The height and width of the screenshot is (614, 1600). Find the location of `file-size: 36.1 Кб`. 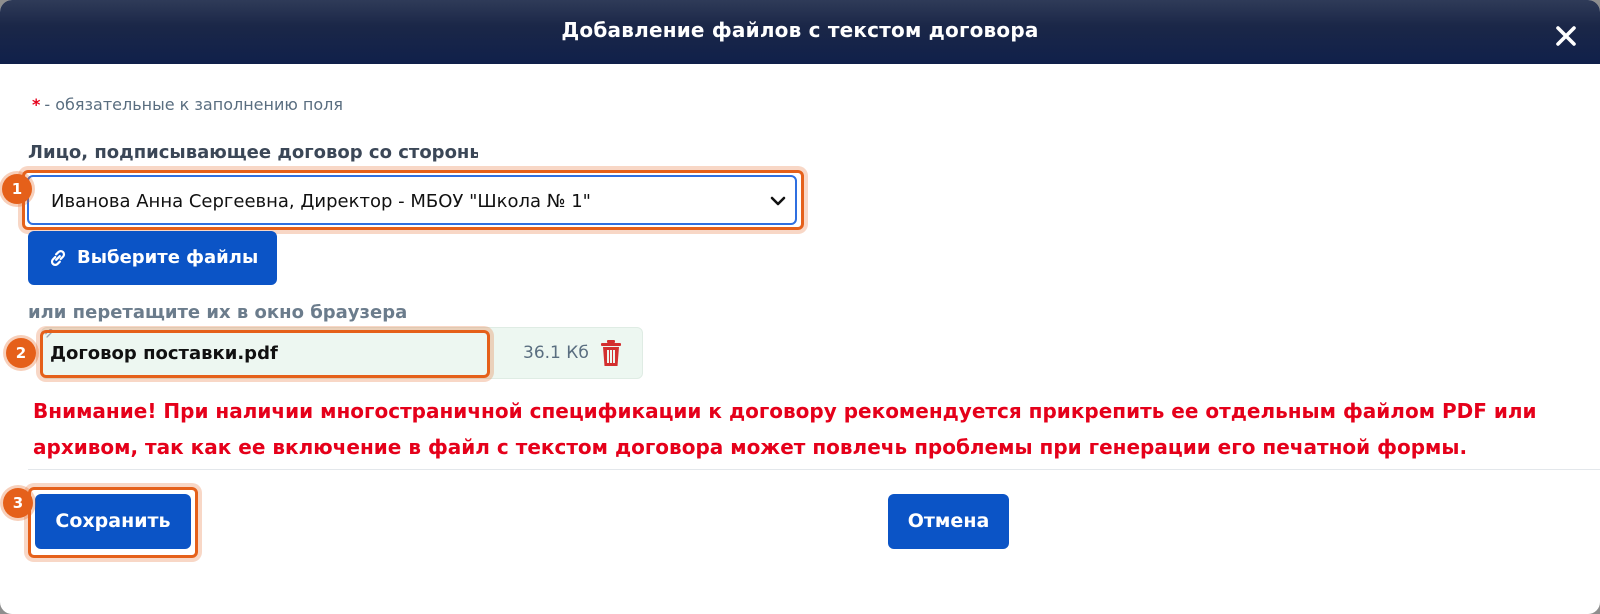

file-size: 36.1 Кб is located at coordinates (556, 353).